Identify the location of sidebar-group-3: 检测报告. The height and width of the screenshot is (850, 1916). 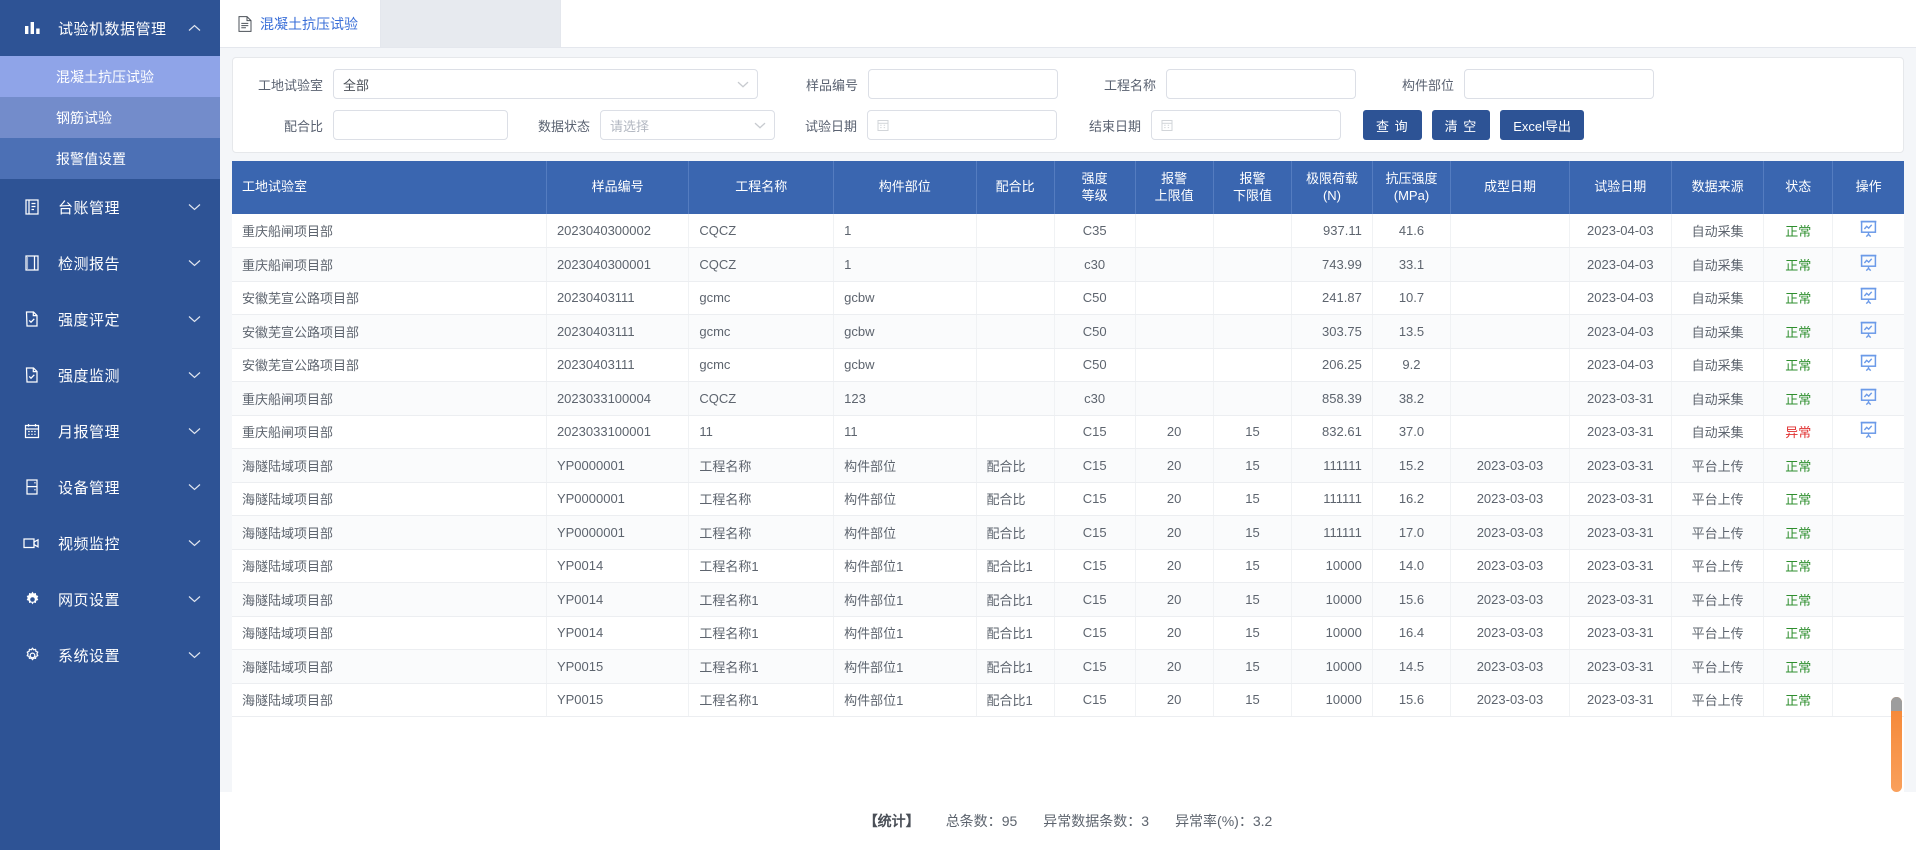
(110, 263).